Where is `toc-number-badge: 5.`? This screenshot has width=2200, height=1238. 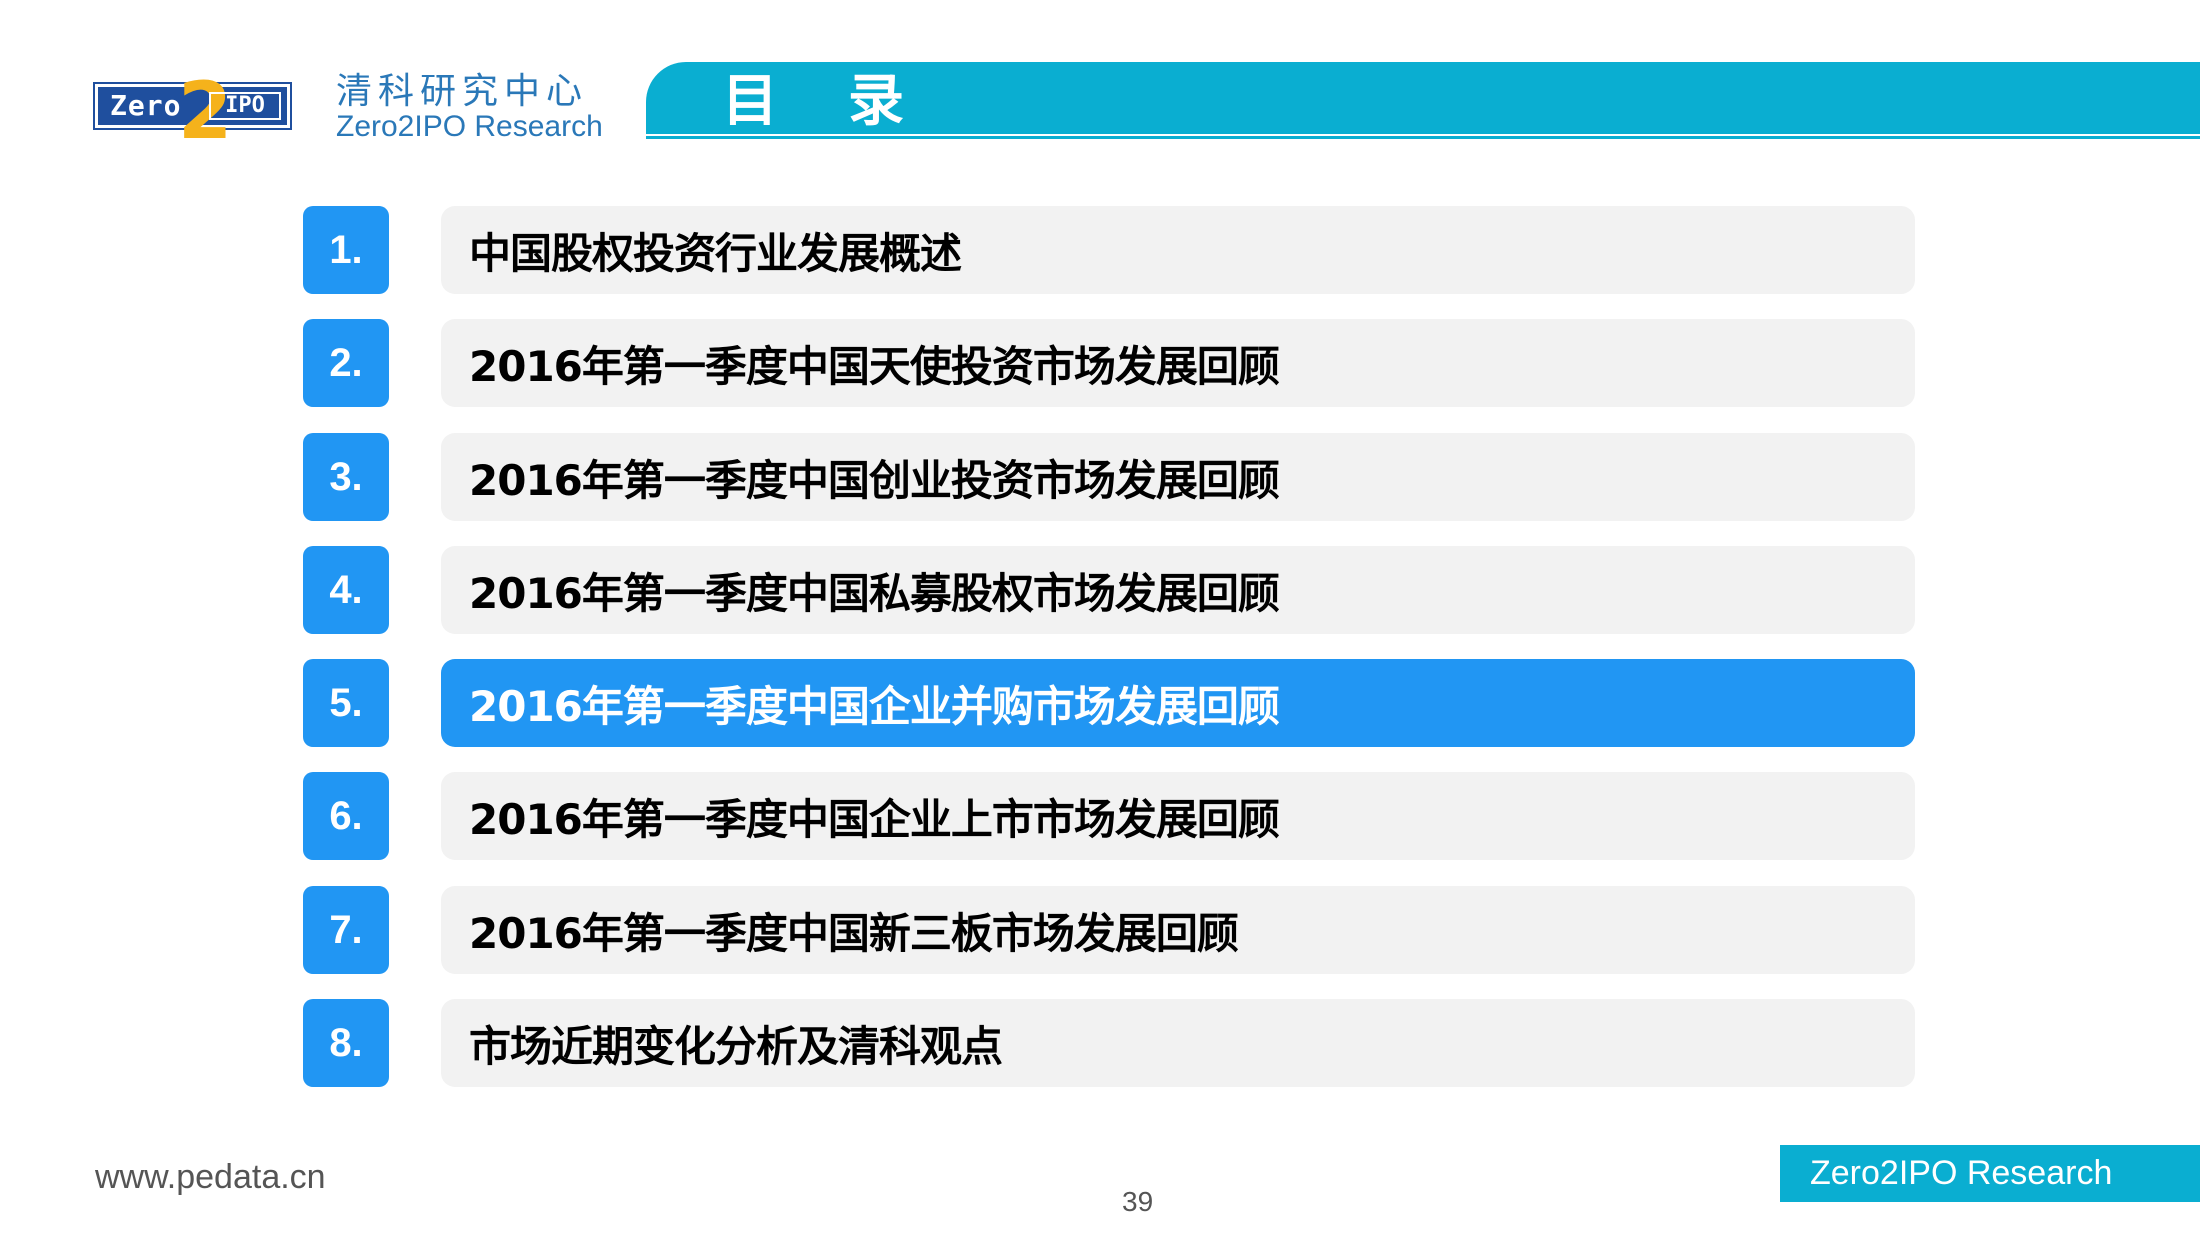
toc-number-badge: 5. is located at coordinates (346, 703).